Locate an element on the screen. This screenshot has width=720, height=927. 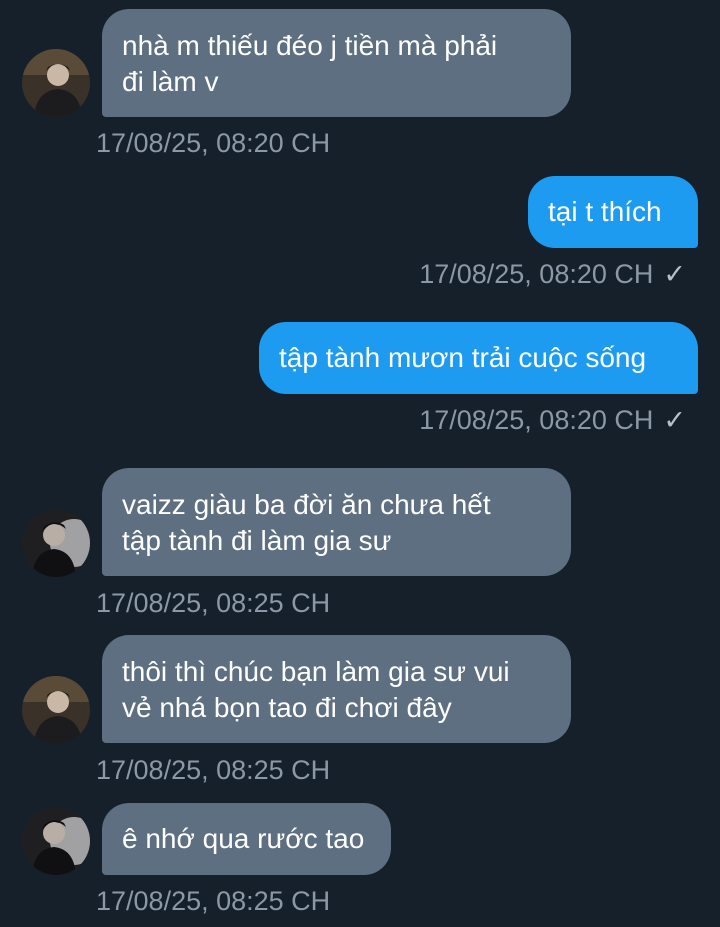
message-bubble-outgoing: tại t thích is located at coordinates (613, 212).